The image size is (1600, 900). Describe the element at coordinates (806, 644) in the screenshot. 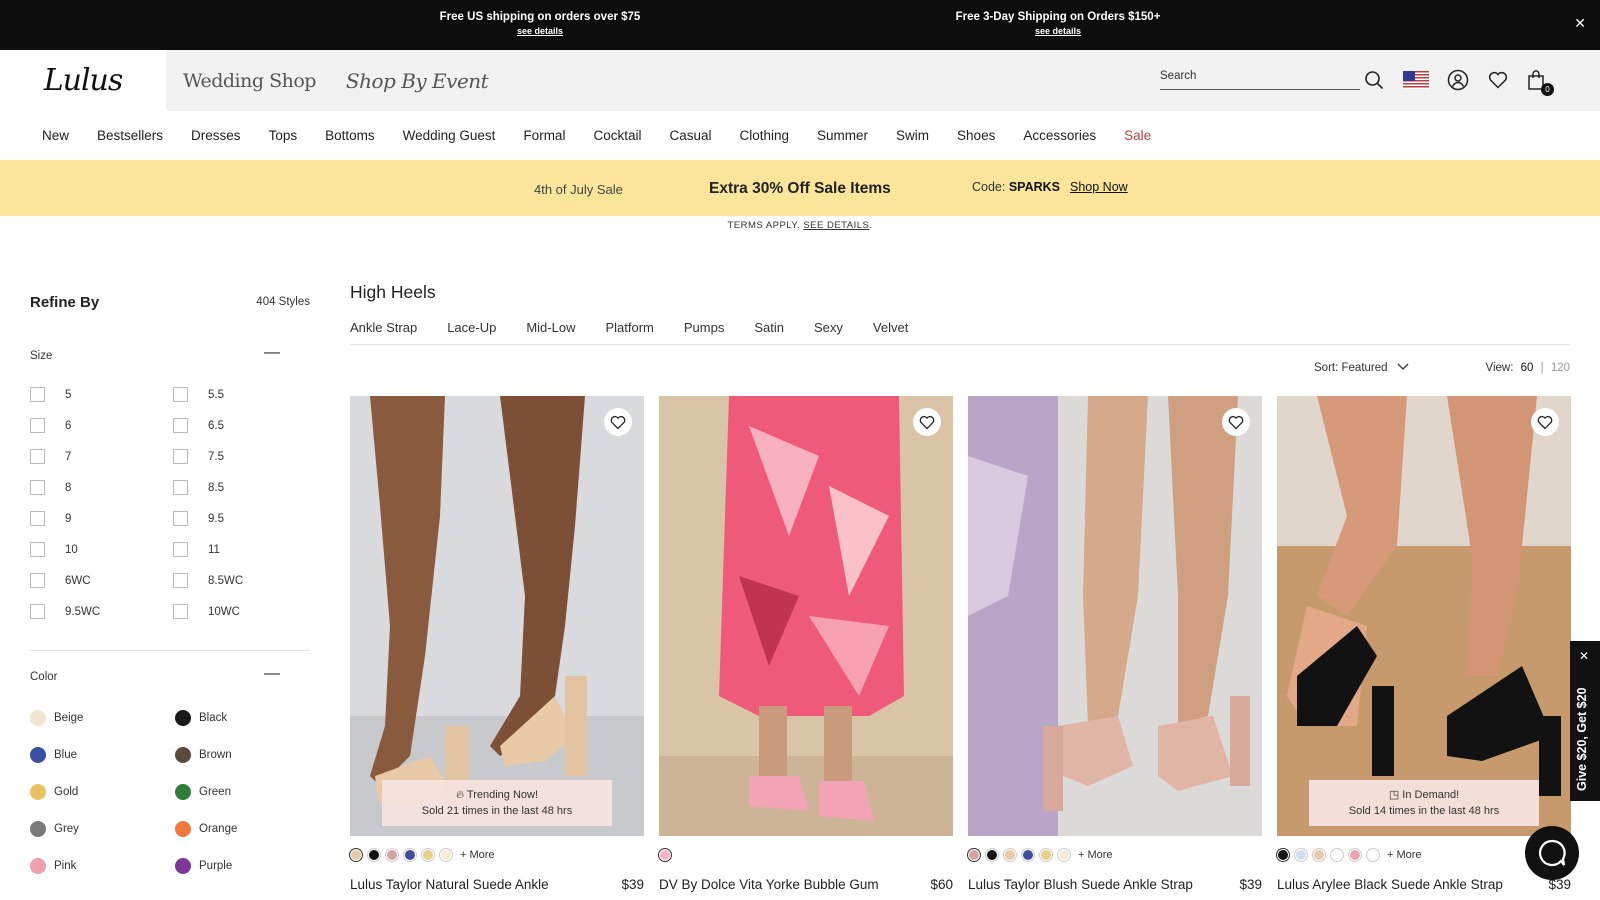

I see `product-card: DV By Dolce Vita Yorke Bubble Gum $60` at that location.